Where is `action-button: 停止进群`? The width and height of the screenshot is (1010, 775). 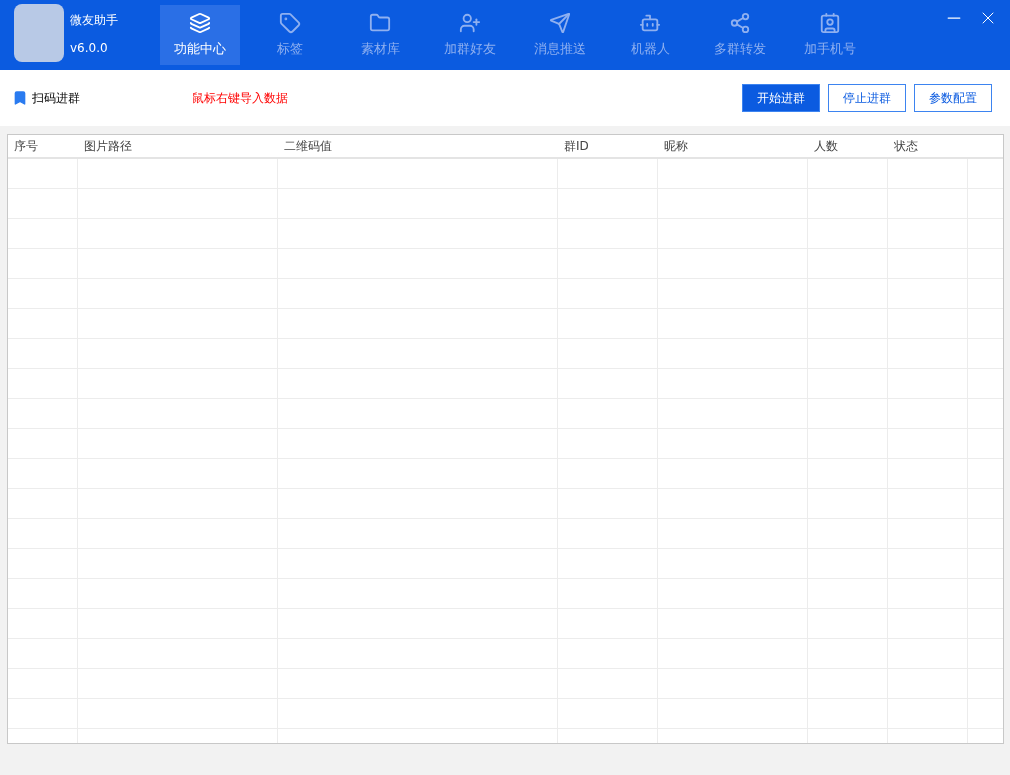 action-button: 停止进群 is located at coordinates (867, 98).